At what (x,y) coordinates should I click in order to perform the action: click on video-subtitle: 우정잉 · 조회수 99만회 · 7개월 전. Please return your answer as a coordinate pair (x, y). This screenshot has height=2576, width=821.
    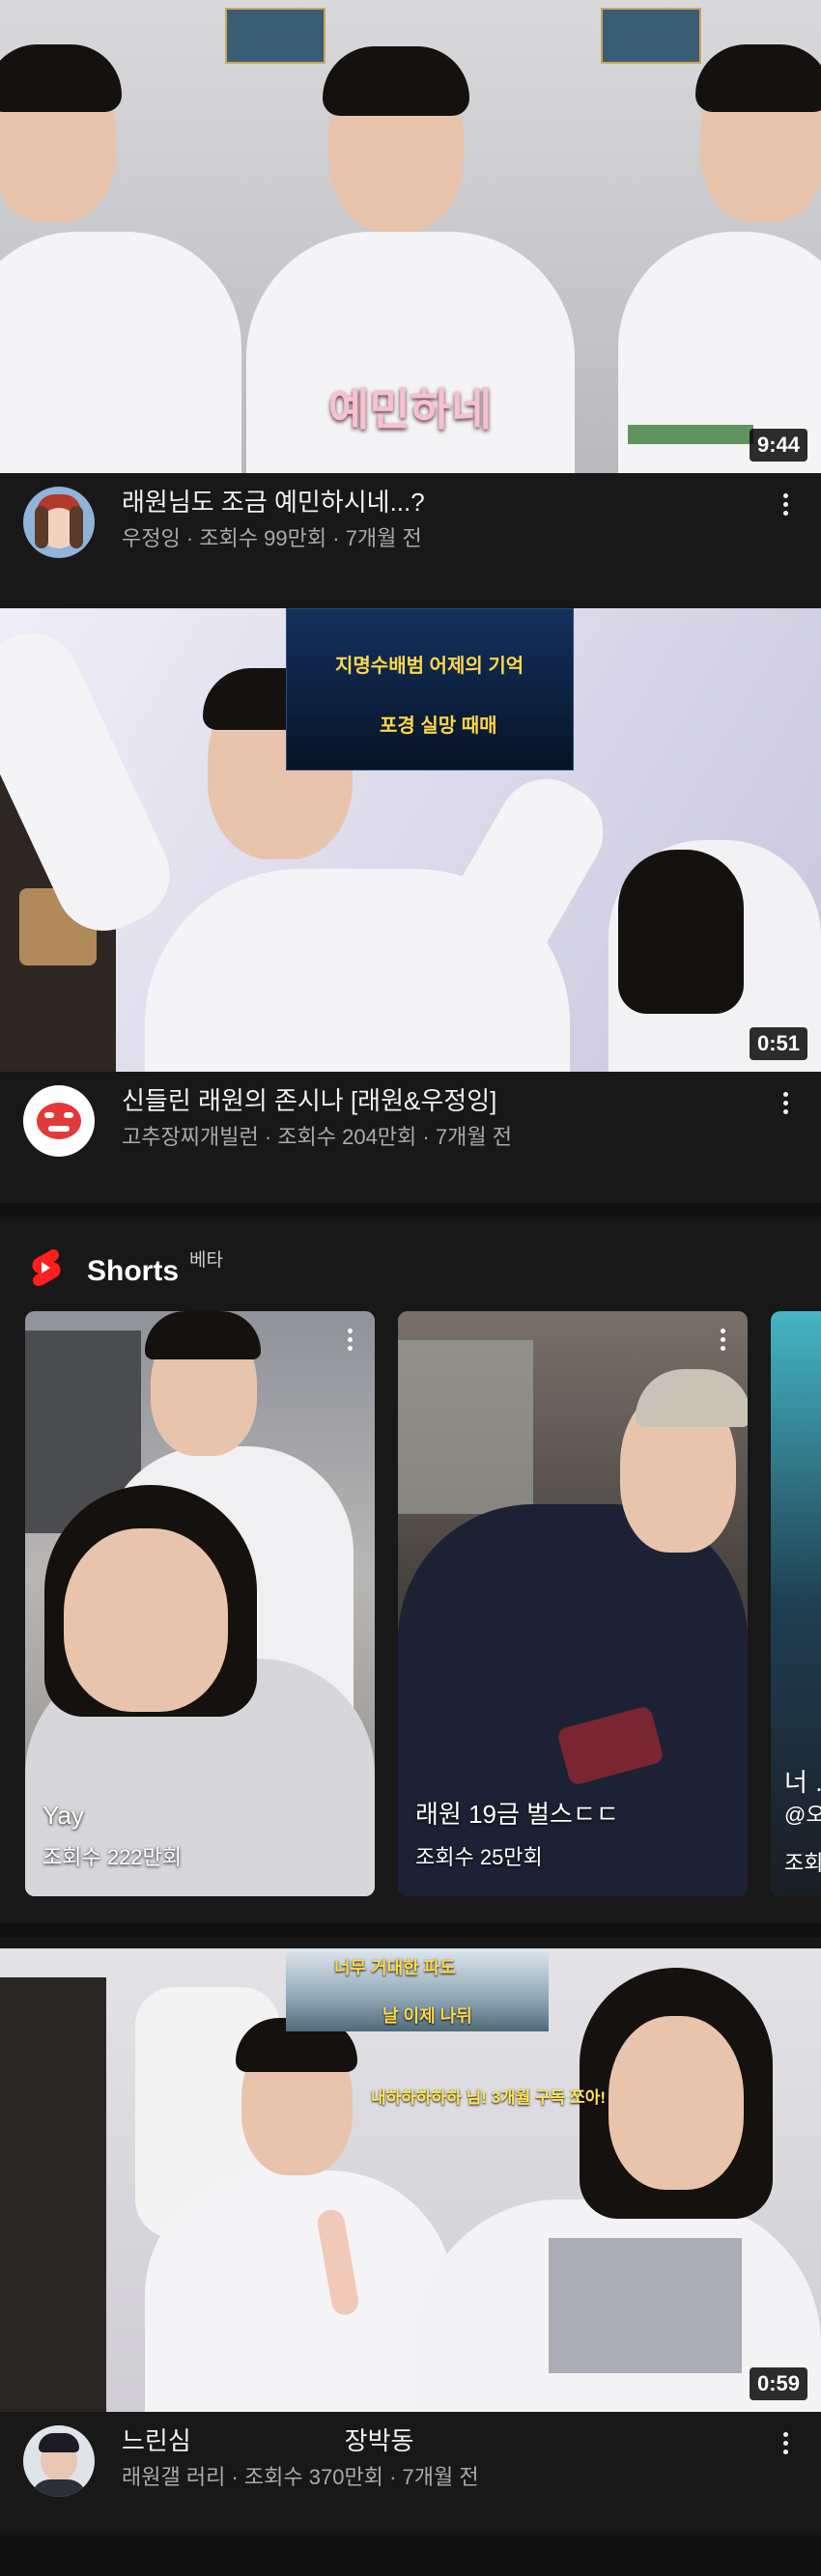
    Looking at the image, I should click on (272, 538).